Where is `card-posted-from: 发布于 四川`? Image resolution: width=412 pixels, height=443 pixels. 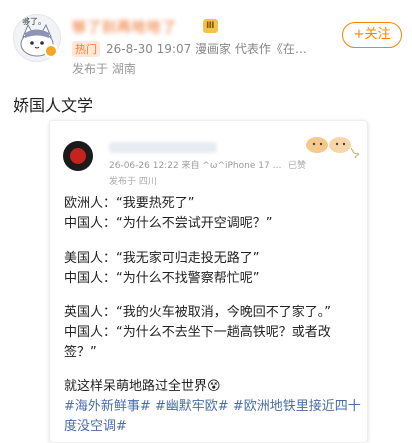
card-posted-from: 发布于 四川 is located at coordinates (133, 182).